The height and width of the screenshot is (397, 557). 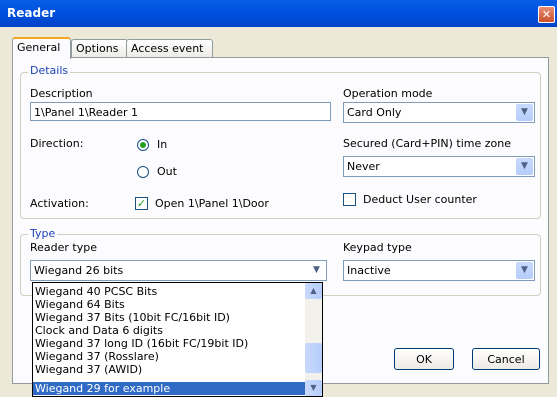 What do you see at coordinates (546, 14) in the screenshot?
I see `close-icon: ✕` at bounding box center [546, 14].